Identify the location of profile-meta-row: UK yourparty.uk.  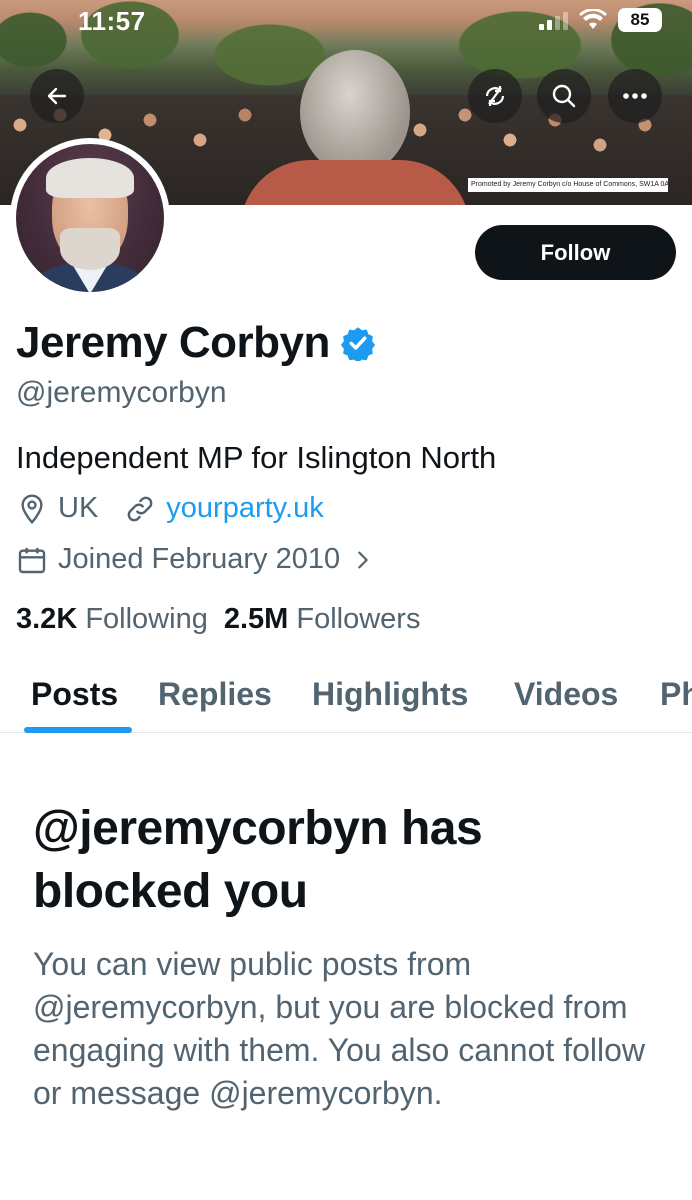
(170, 508).